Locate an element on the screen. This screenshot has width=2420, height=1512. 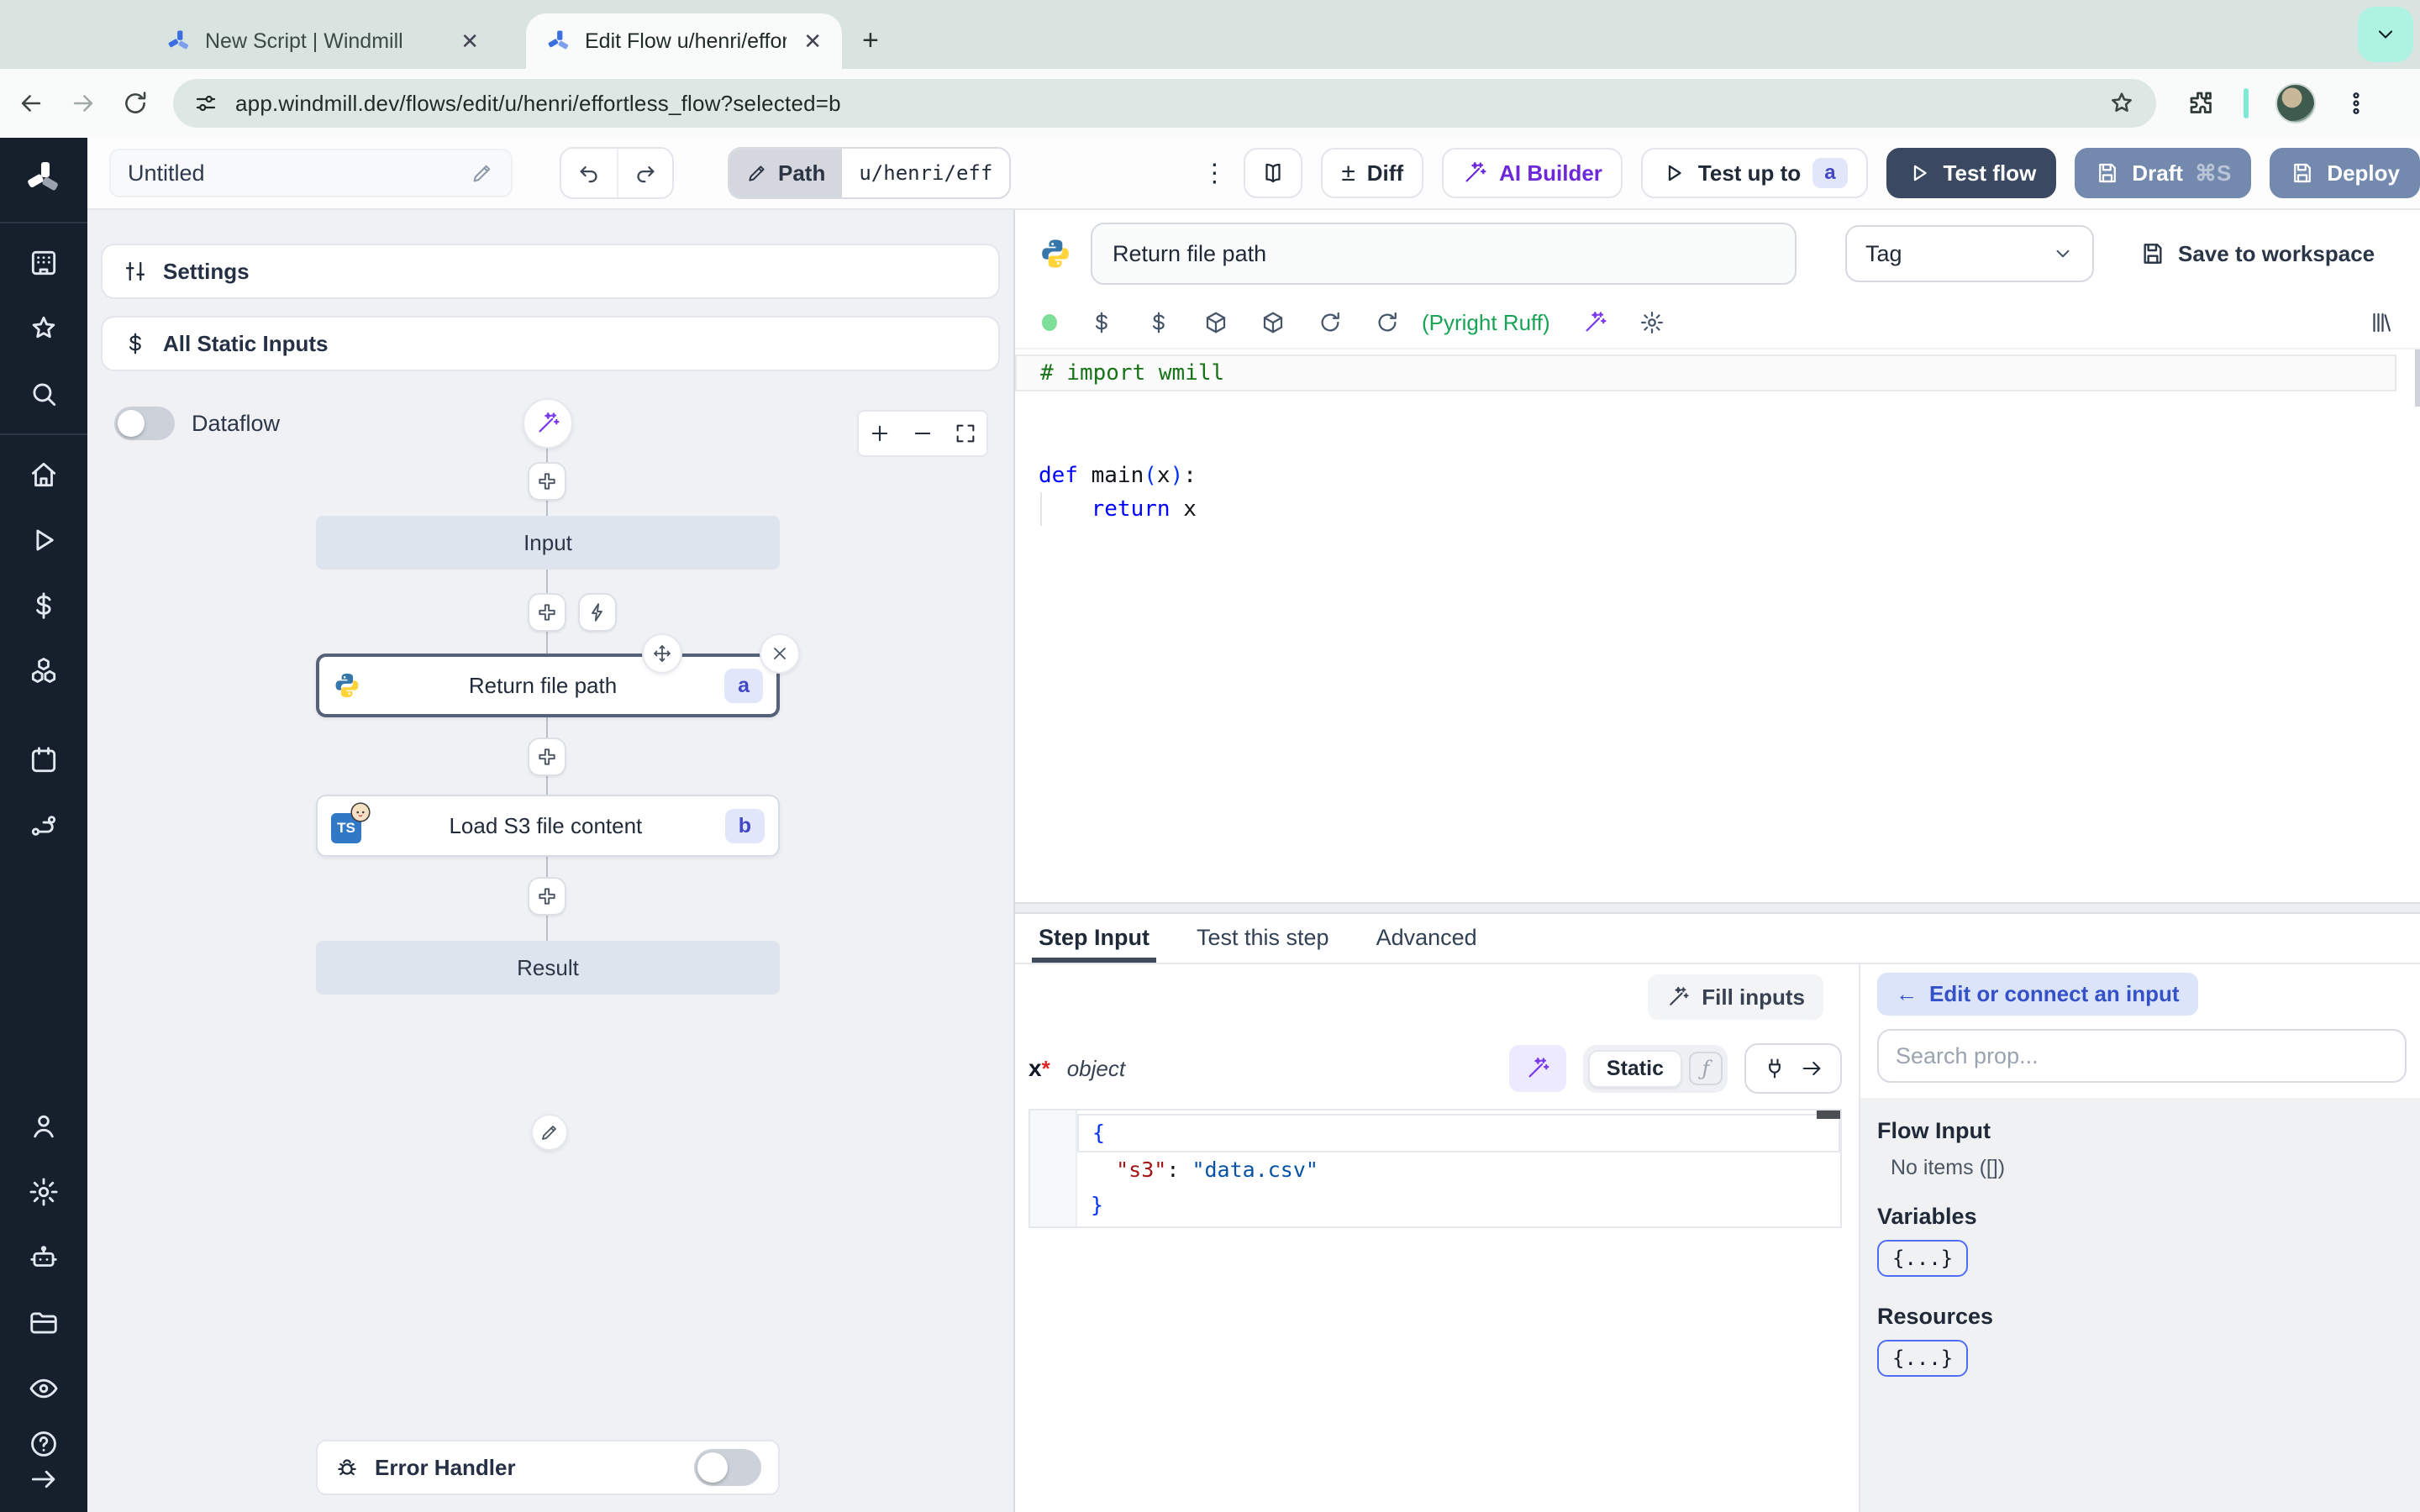
insert-trigger-button is located at coordinates (597, 612).